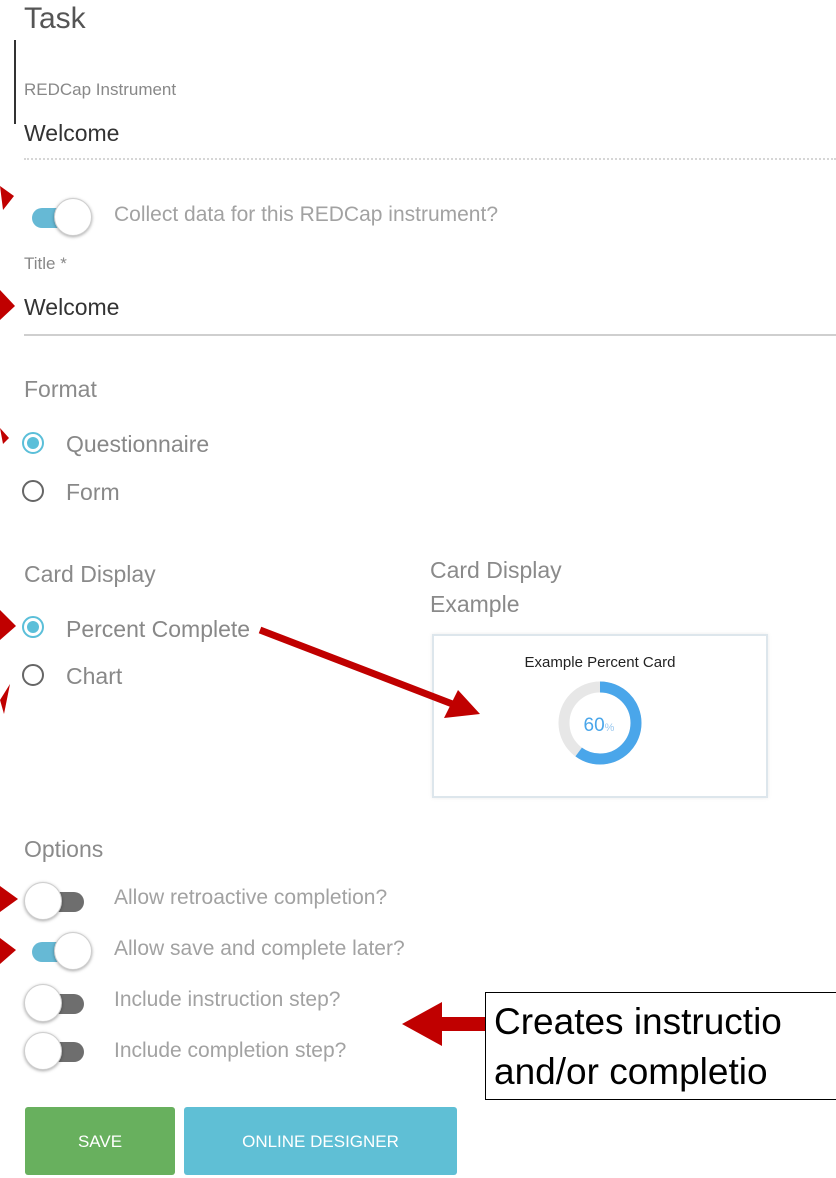  What do you see at coordinates (5, 699) in the screenshot?
I see `arrow-tip-chart` at bounding box center [5, 699].